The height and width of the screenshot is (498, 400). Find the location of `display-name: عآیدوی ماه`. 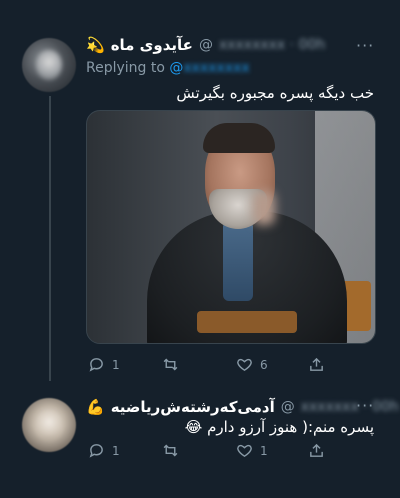

display-name: عآیدوی ماه is located at coordinates (152, 45).